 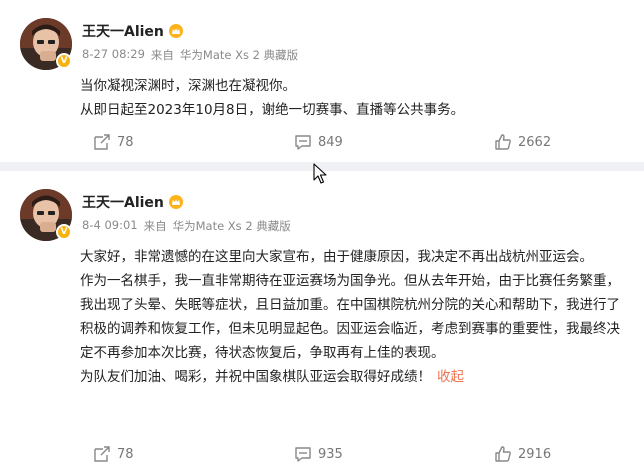 I want to click on comment-button: 935, so click(x=318, y=454).